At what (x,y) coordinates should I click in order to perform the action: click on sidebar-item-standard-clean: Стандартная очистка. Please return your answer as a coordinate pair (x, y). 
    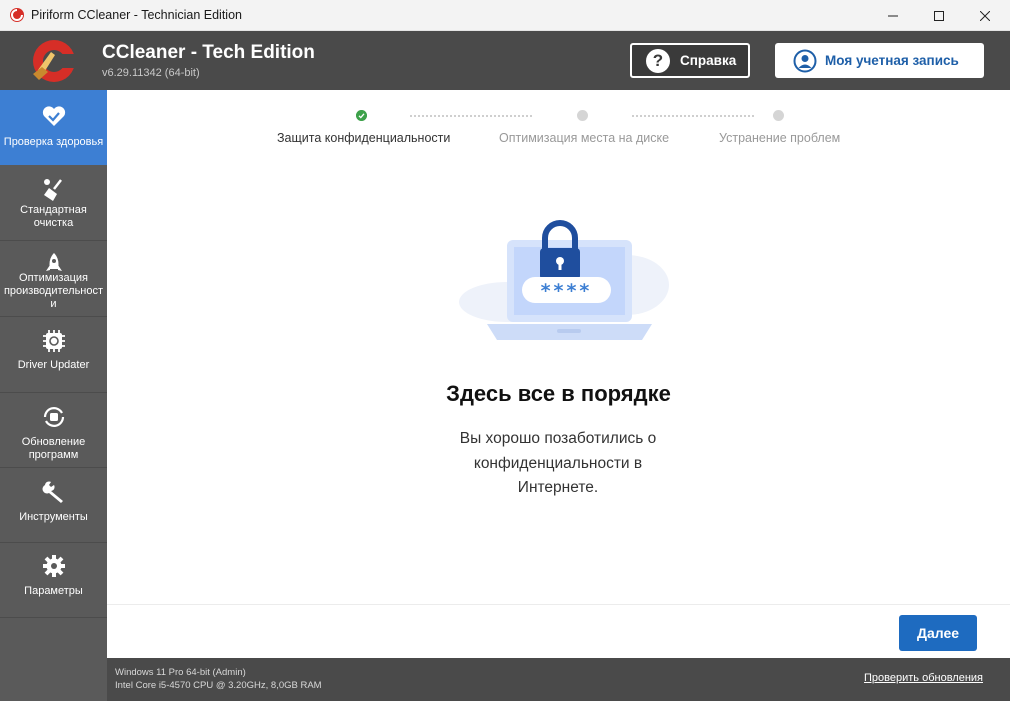
    Looking at the image, I should click on (53, 203).